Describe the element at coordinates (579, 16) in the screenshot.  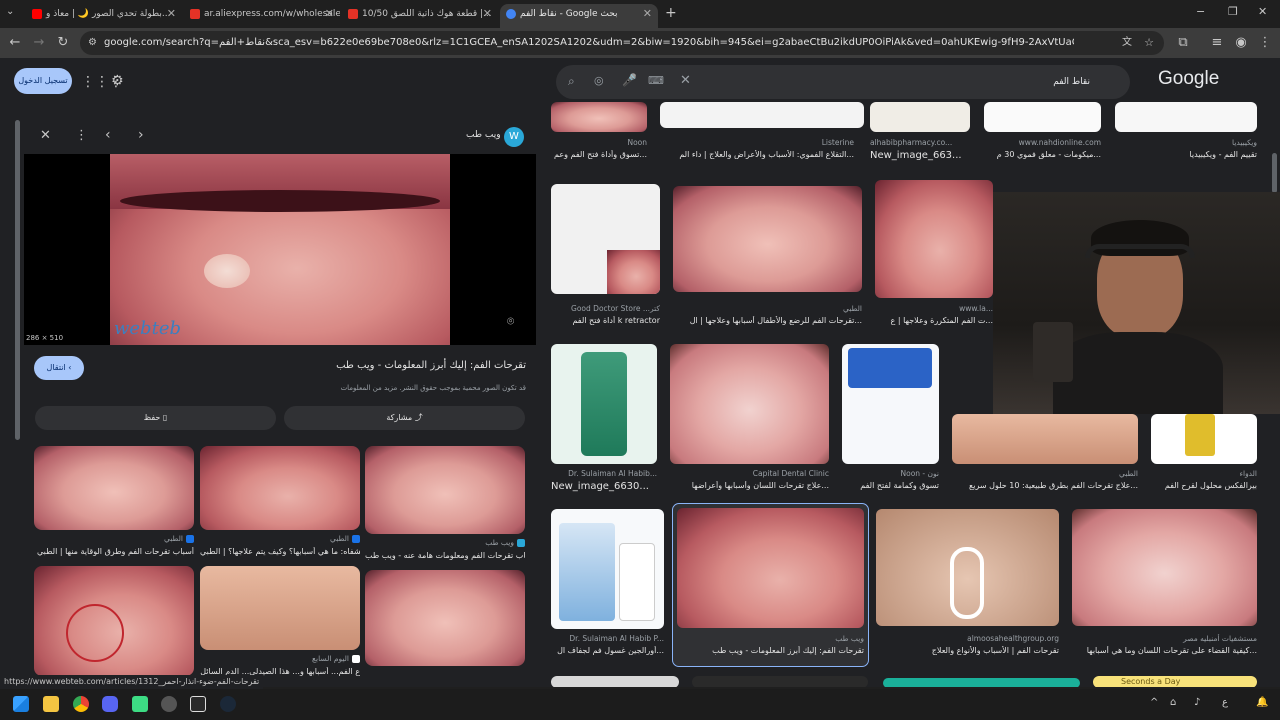
I see `tab-active: نقاط الفم - Google بحث ✕` at that location.